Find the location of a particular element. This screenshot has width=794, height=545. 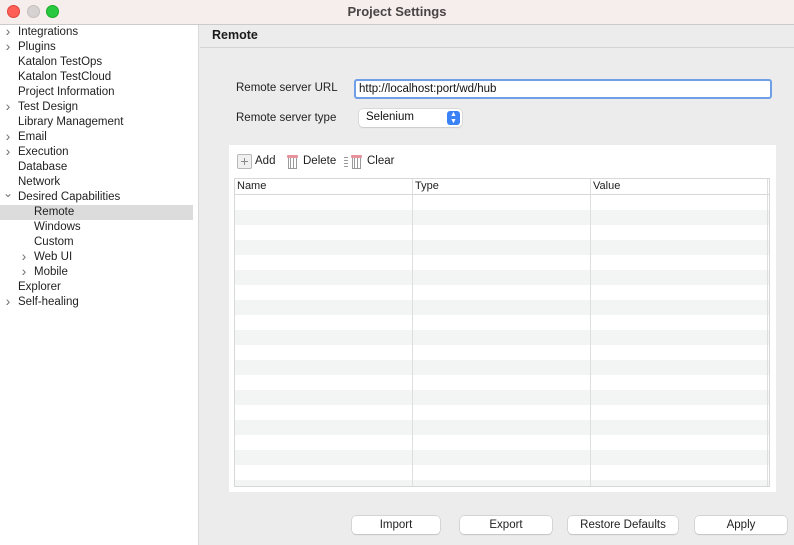

remote-type-label: Remote server type is located at coordinates (286, 118).